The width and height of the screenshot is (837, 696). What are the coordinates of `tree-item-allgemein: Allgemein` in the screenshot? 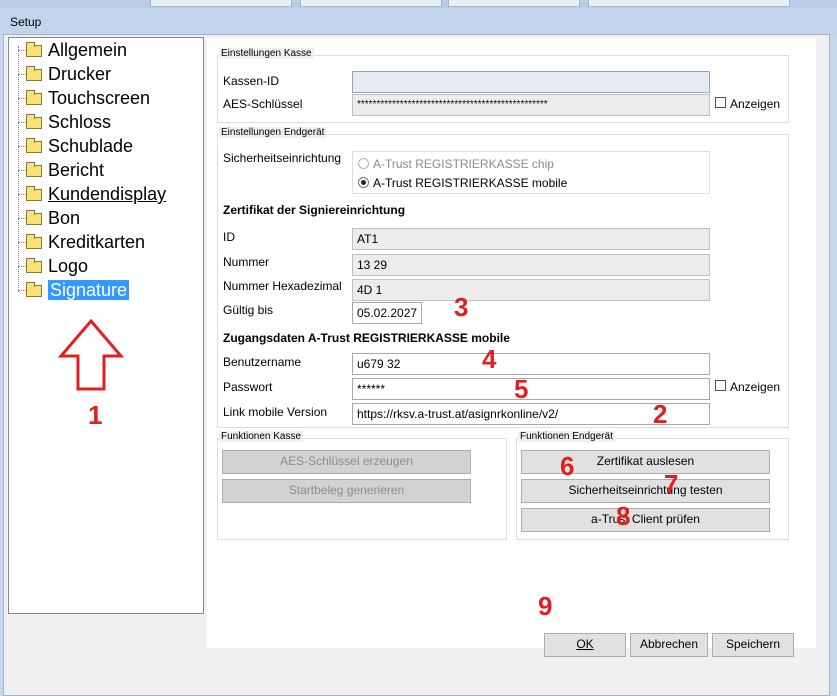 It's located at (76, 50).